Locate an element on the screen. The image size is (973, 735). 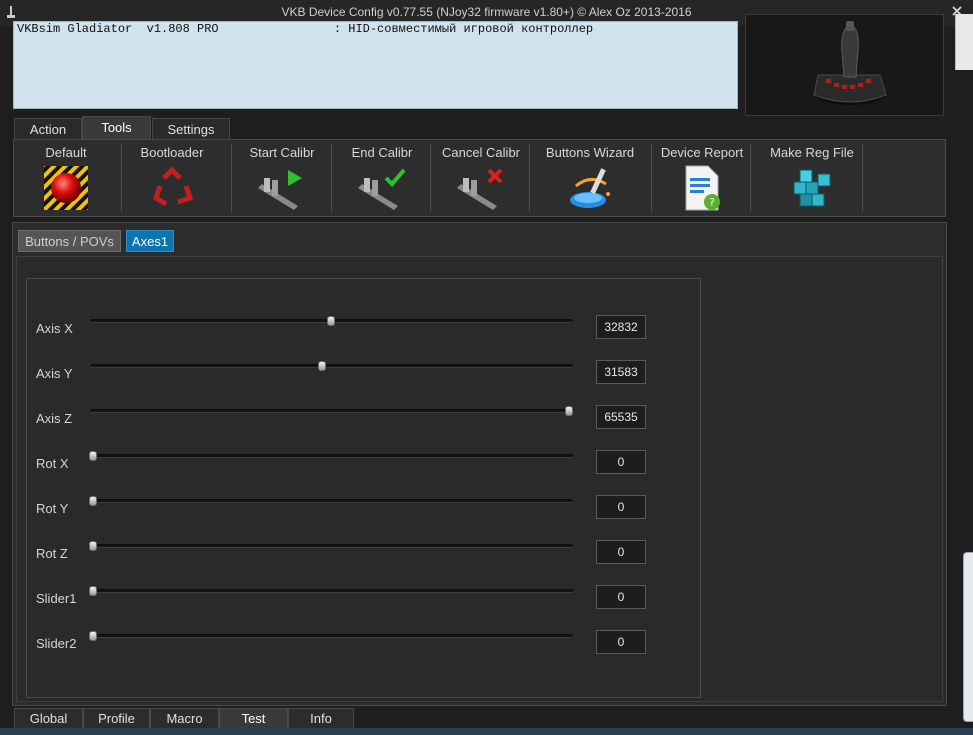
joystick-image is located at coordinates (850, 63).